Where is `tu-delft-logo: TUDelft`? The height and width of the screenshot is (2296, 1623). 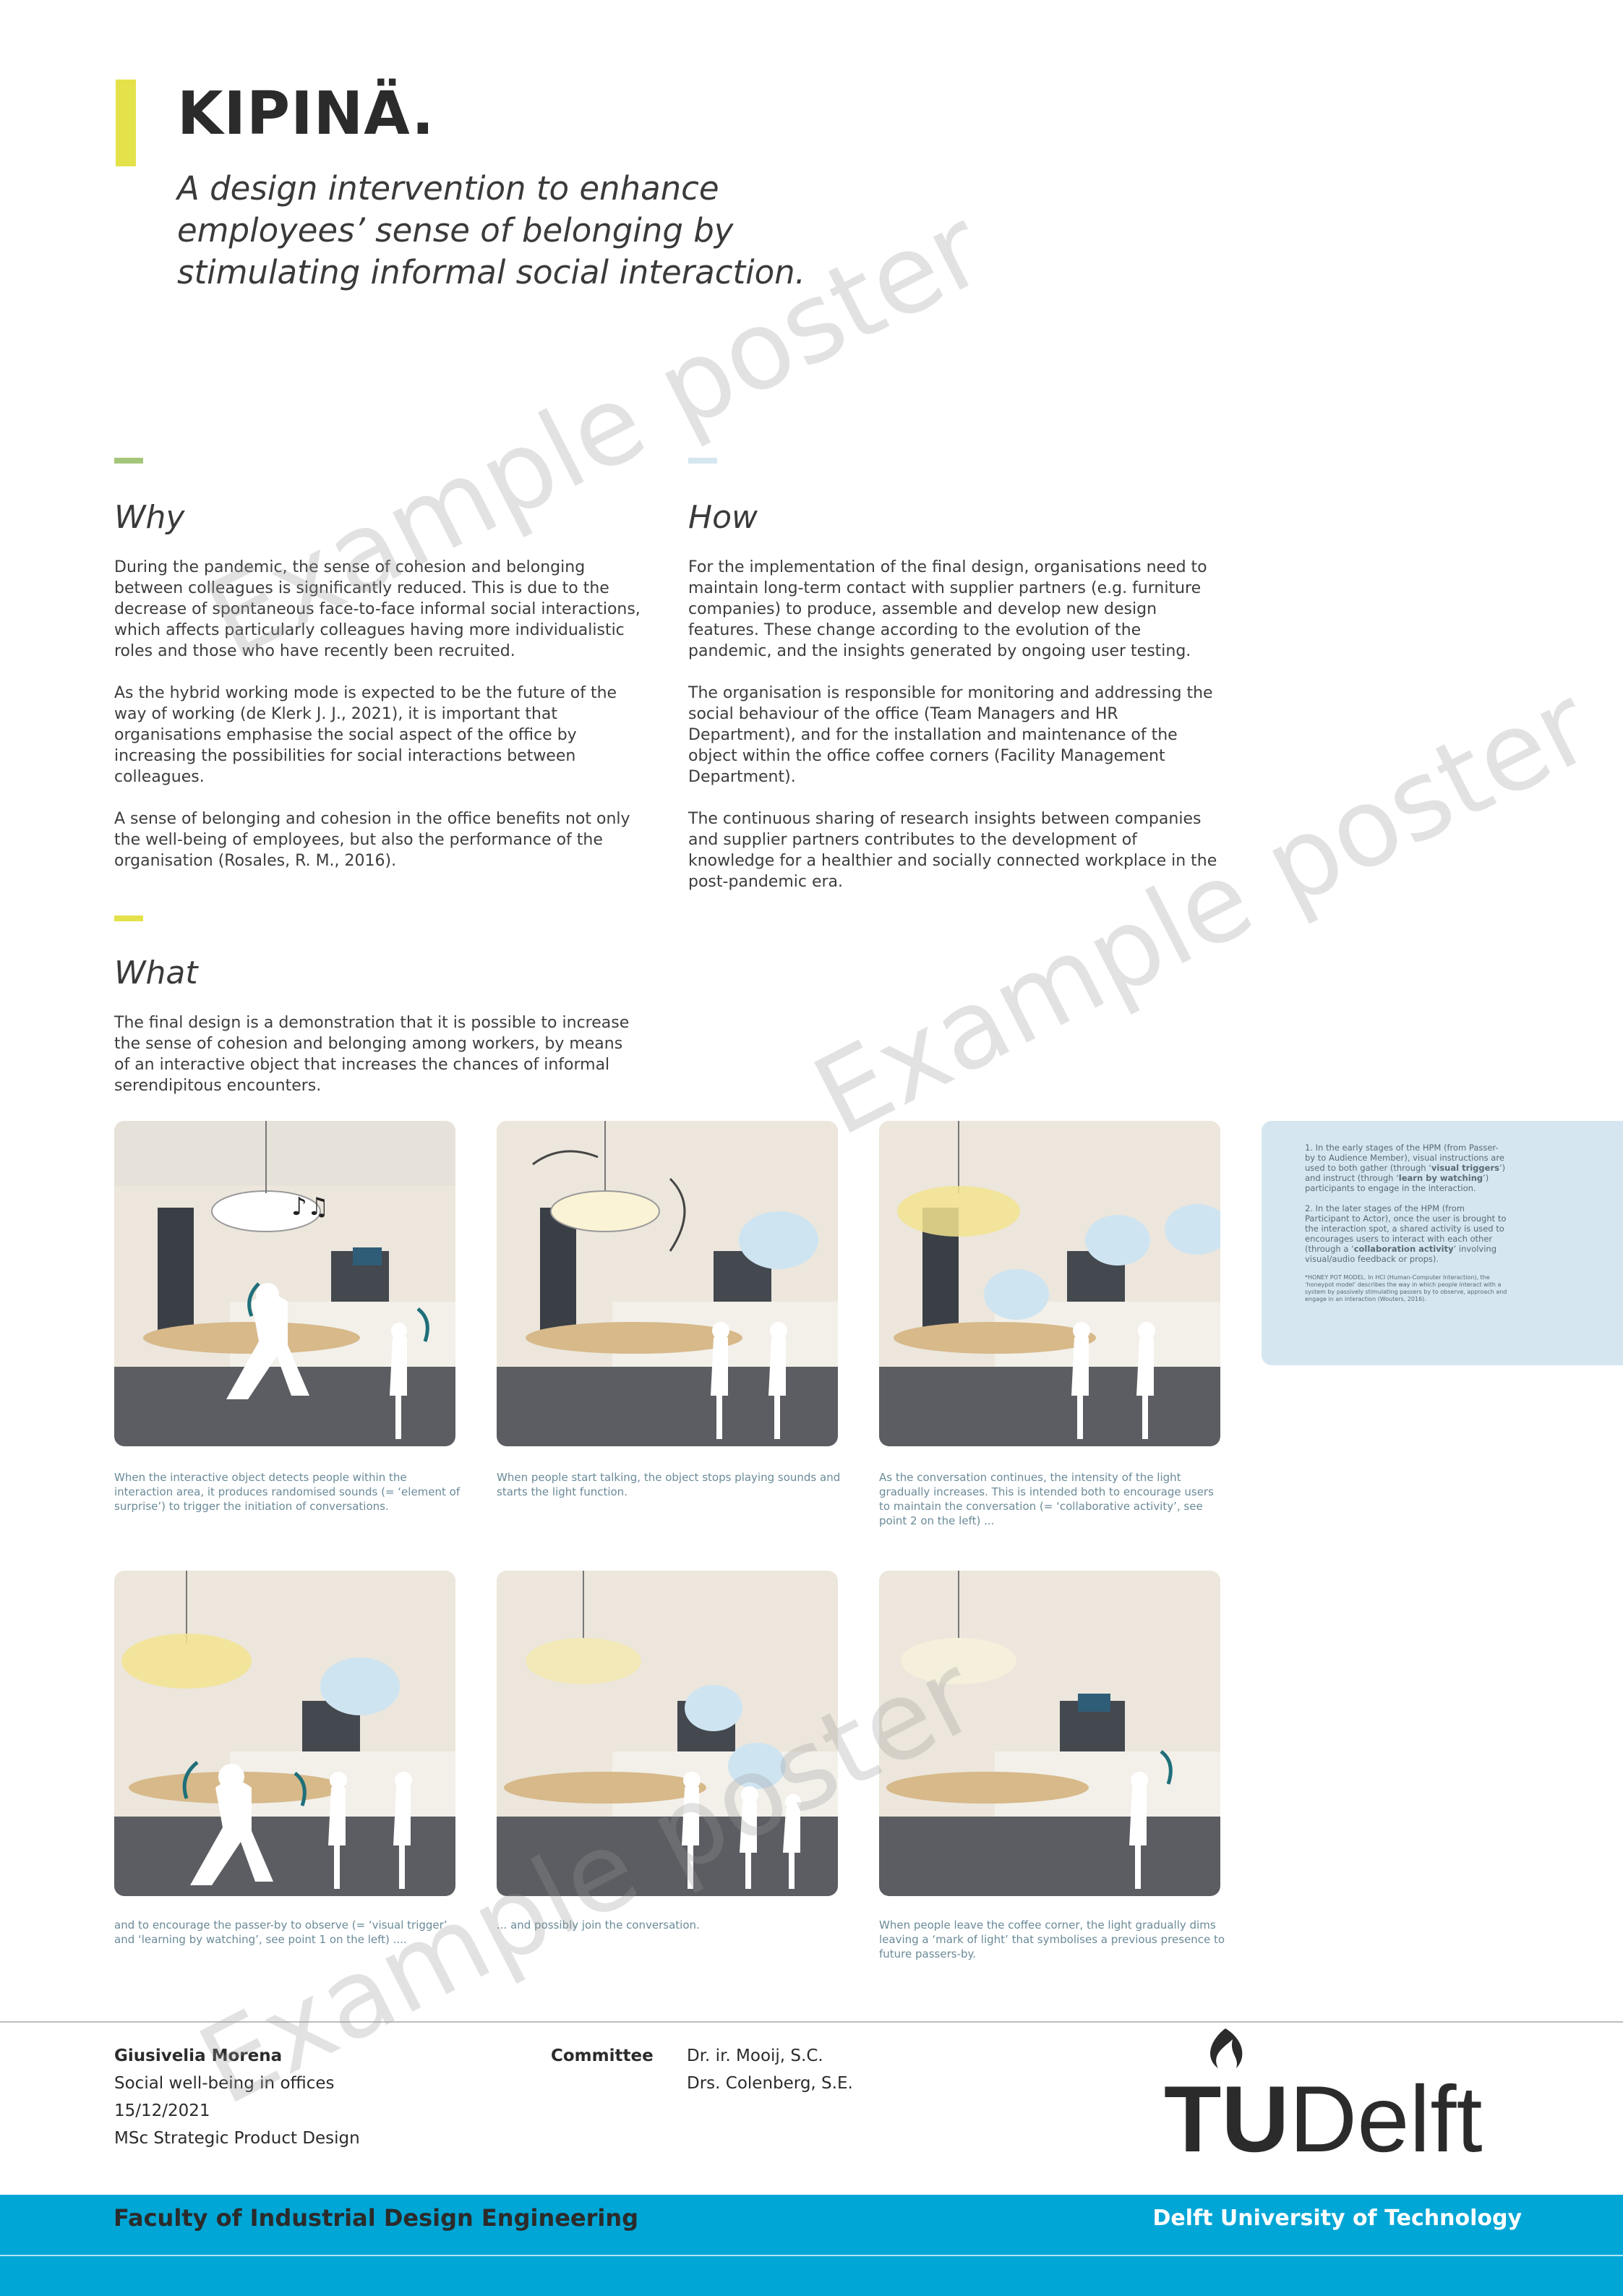 tu-delft-logo: TUDelft is located at coordinates (1341, 2097).